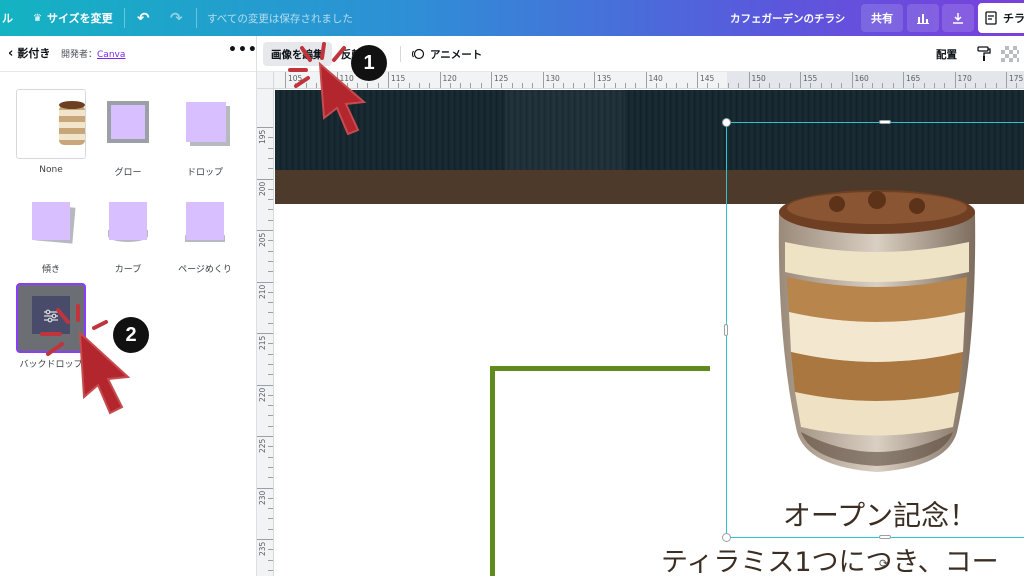  I want to click on save-status: すべての変更は保存されました, so click(280, 18).